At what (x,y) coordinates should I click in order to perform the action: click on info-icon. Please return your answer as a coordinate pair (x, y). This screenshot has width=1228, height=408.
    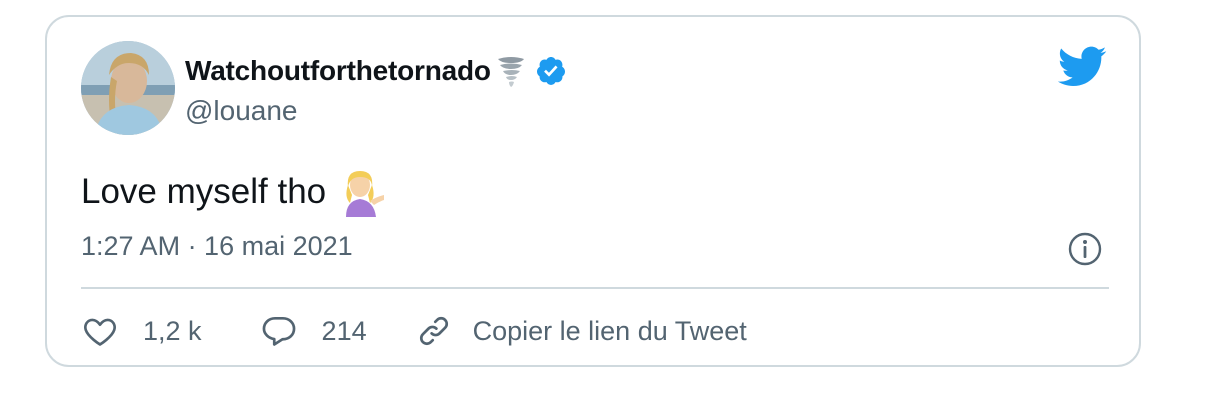
    Looking at the image, I should click on (1085, 249).